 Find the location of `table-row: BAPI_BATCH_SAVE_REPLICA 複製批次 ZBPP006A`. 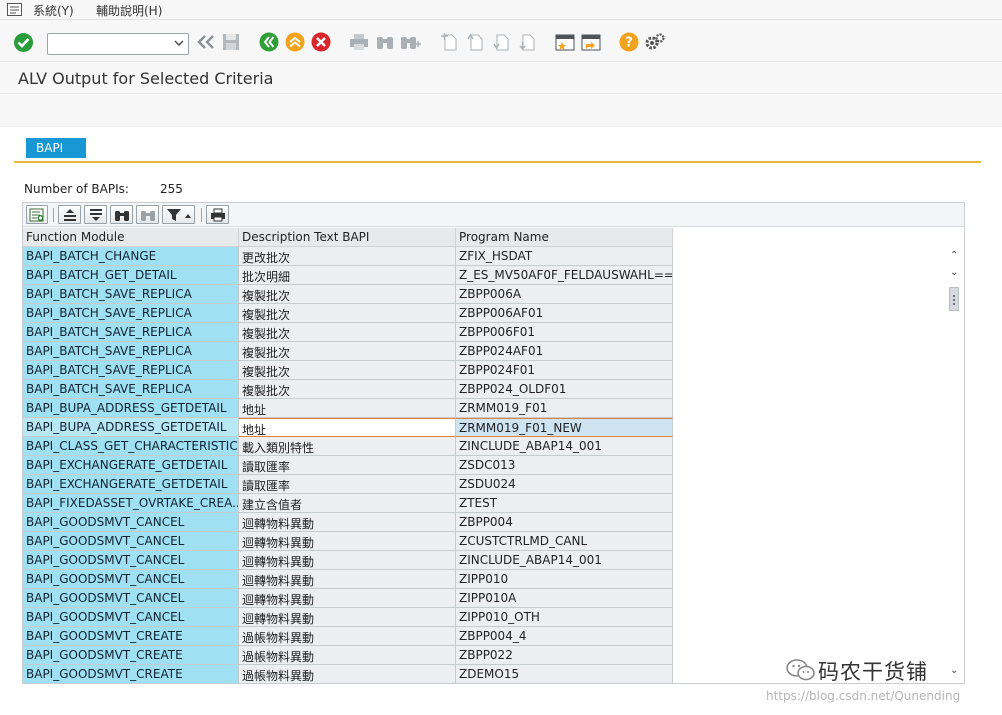

table-row: BAPI_BATCH_SAVE_REPLICA 複製批次 ZBPP006A is located at coordinates (348, 294).